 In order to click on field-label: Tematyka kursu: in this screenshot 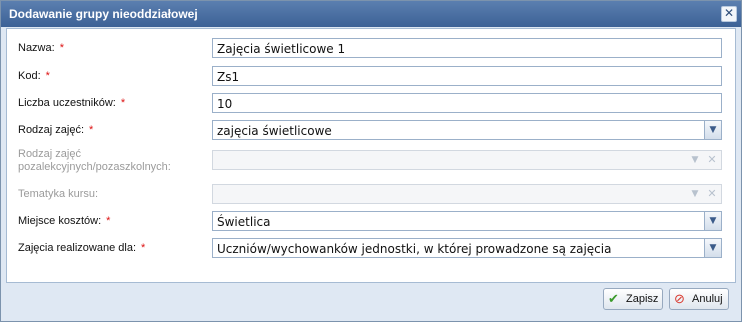, I will do `click(58, 194)`.